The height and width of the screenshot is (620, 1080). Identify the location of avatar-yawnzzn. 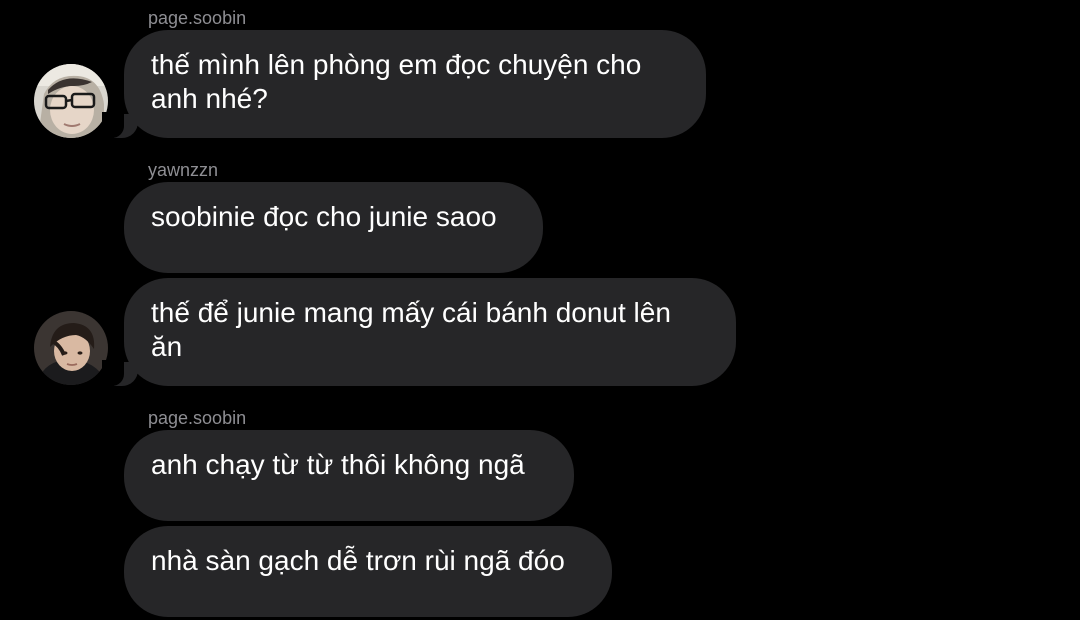
(71, 348).